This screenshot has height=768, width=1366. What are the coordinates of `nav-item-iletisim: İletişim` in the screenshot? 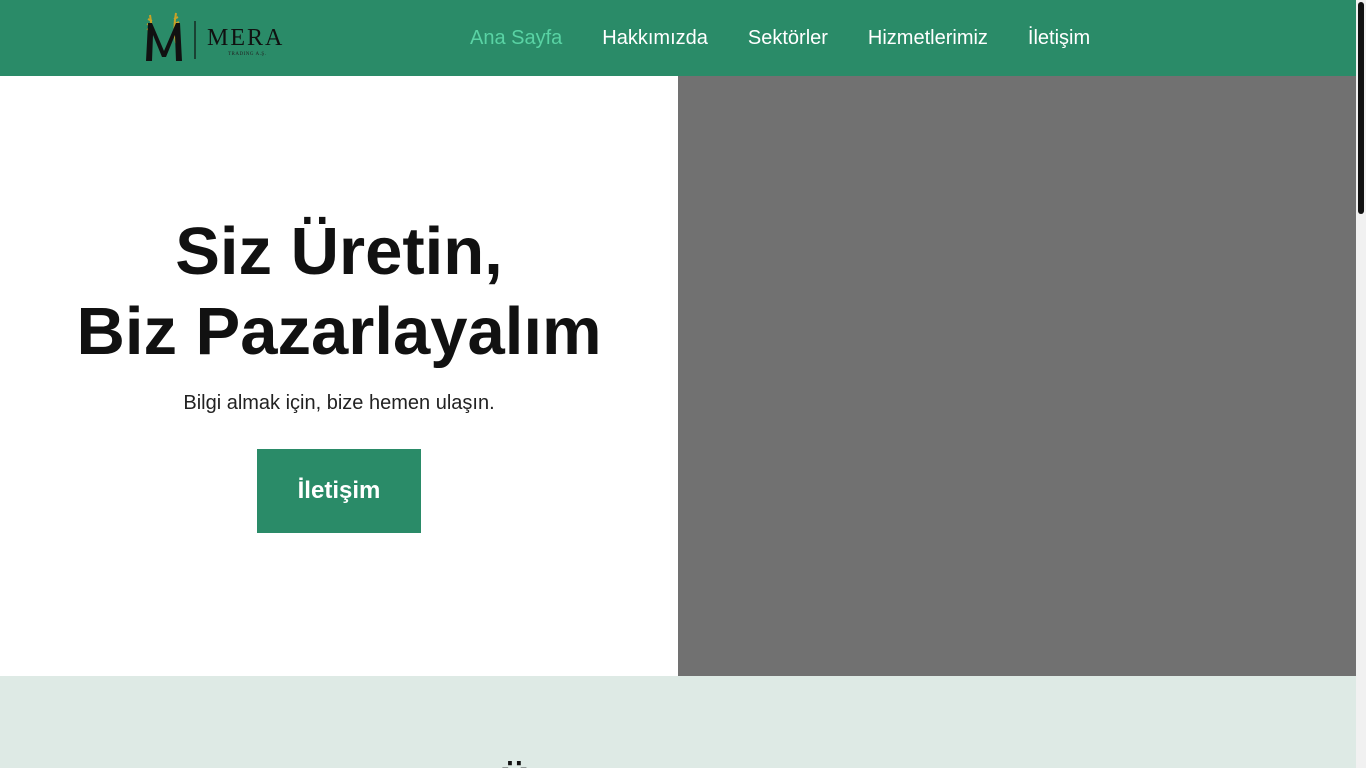 It's located at (1059, 38).